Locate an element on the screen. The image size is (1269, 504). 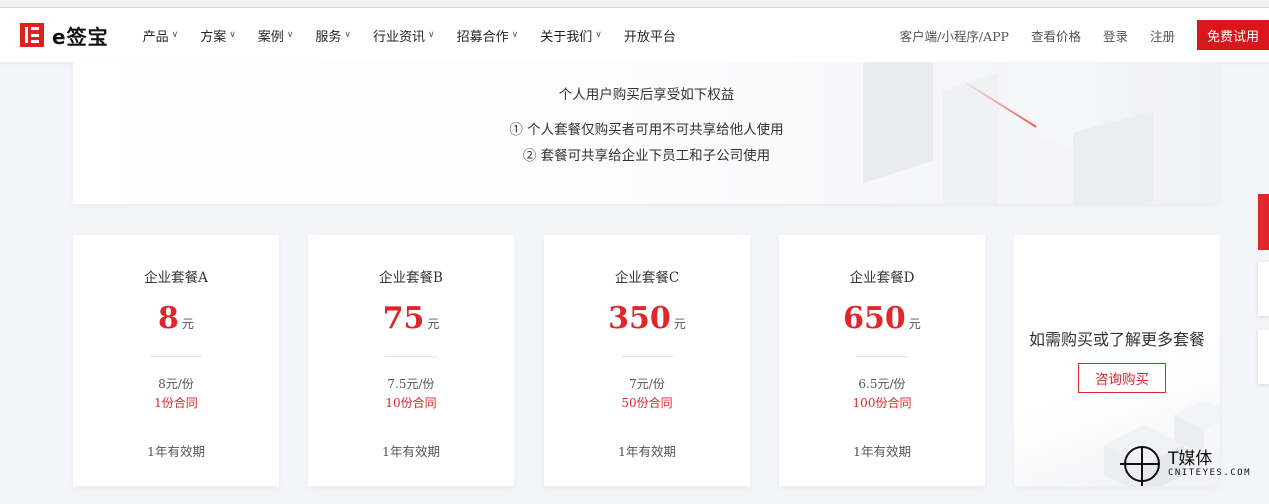
main-nav: 产品 ∨ 方案 ∨ 案例 ∨ 服务 ∨ 行业资讯 ∨ 招募合作 ∨ 关于我们 ∨ 开放平台 is located at coordinates (420, 35).